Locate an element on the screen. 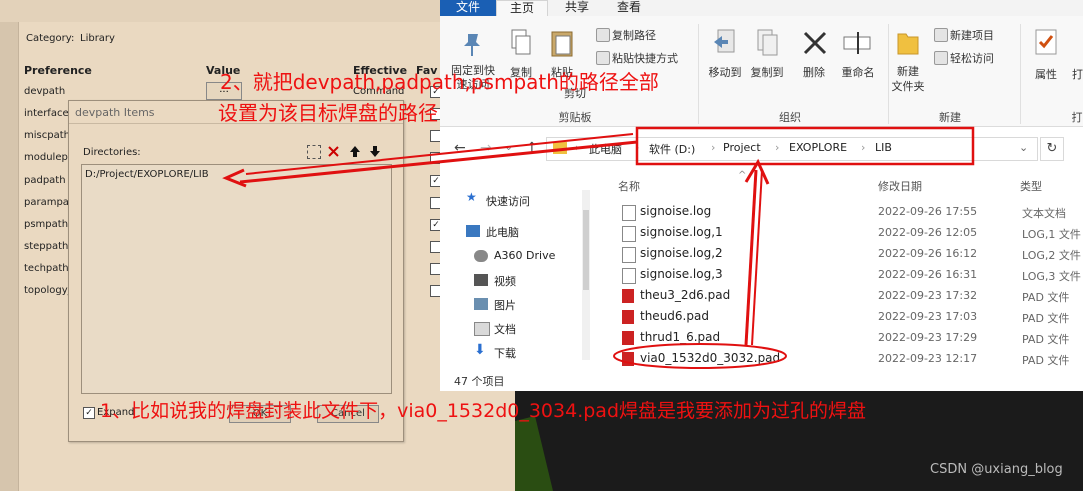  file-date: 2022-09-26 12:05 is located at coordinates (928, 232).